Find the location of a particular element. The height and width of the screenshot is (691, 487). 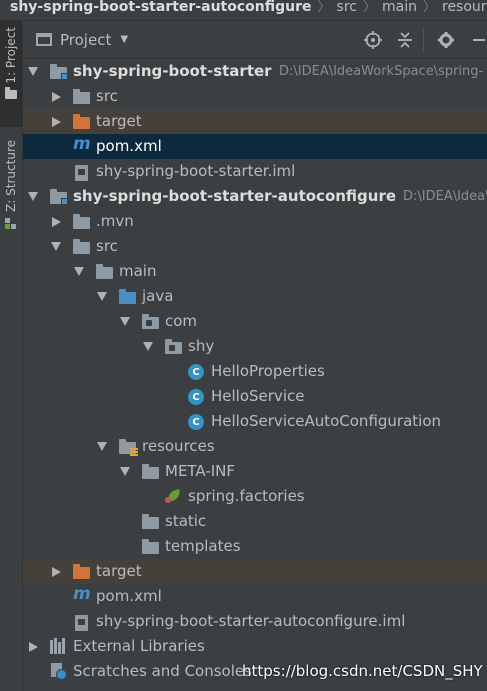

tree-item-label: shy-spring-boot-starter is located at coordinates (172, 71).